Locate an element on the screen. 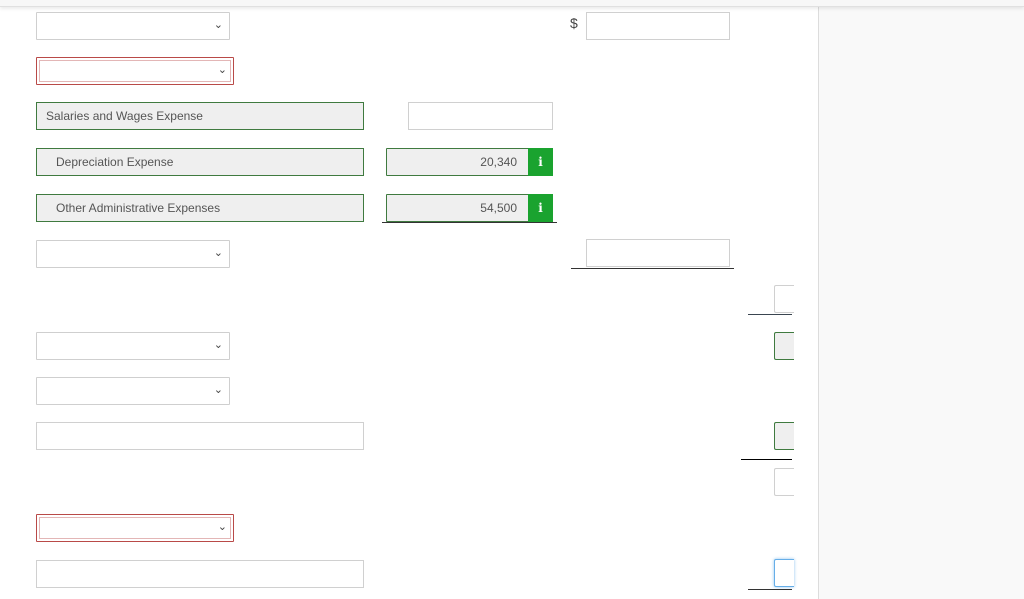 The width and height of the screenshot is (1024, 599). account-select-5: ⌄ is located at coordinates (133, 391).